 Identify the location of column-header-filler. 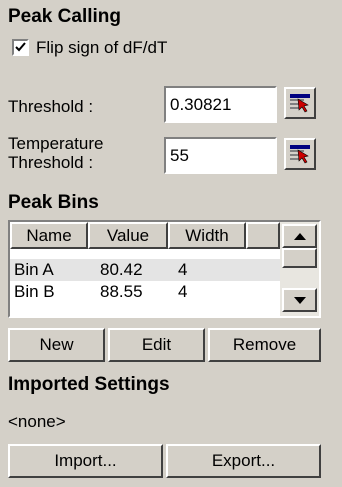
(263, 235).